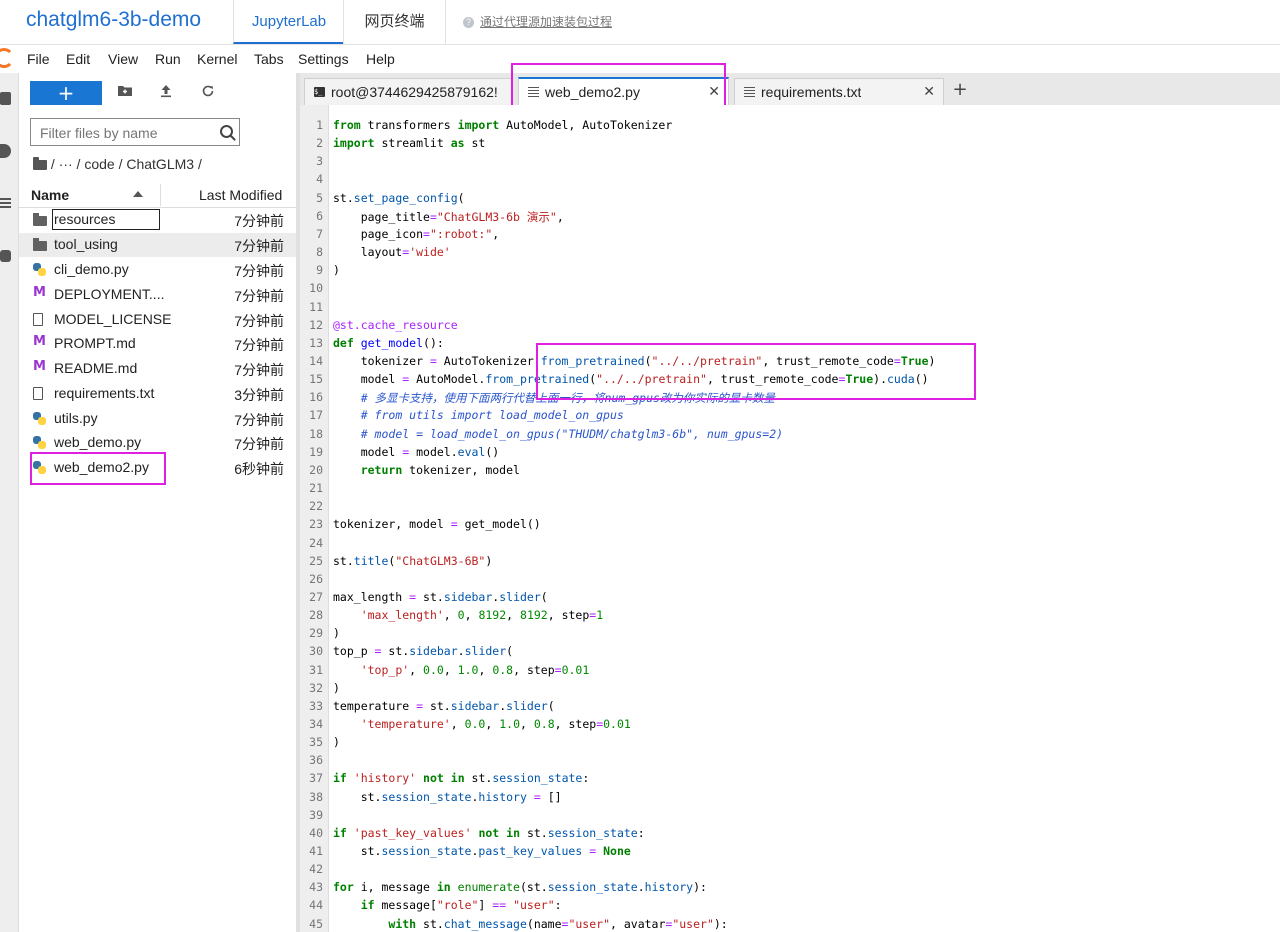 This screenshot has width=1280, height=932. Describe the element at coordinates (288, 22) in the screenshot. I see `tab-jupyterlab: JupyterLab` at that location.